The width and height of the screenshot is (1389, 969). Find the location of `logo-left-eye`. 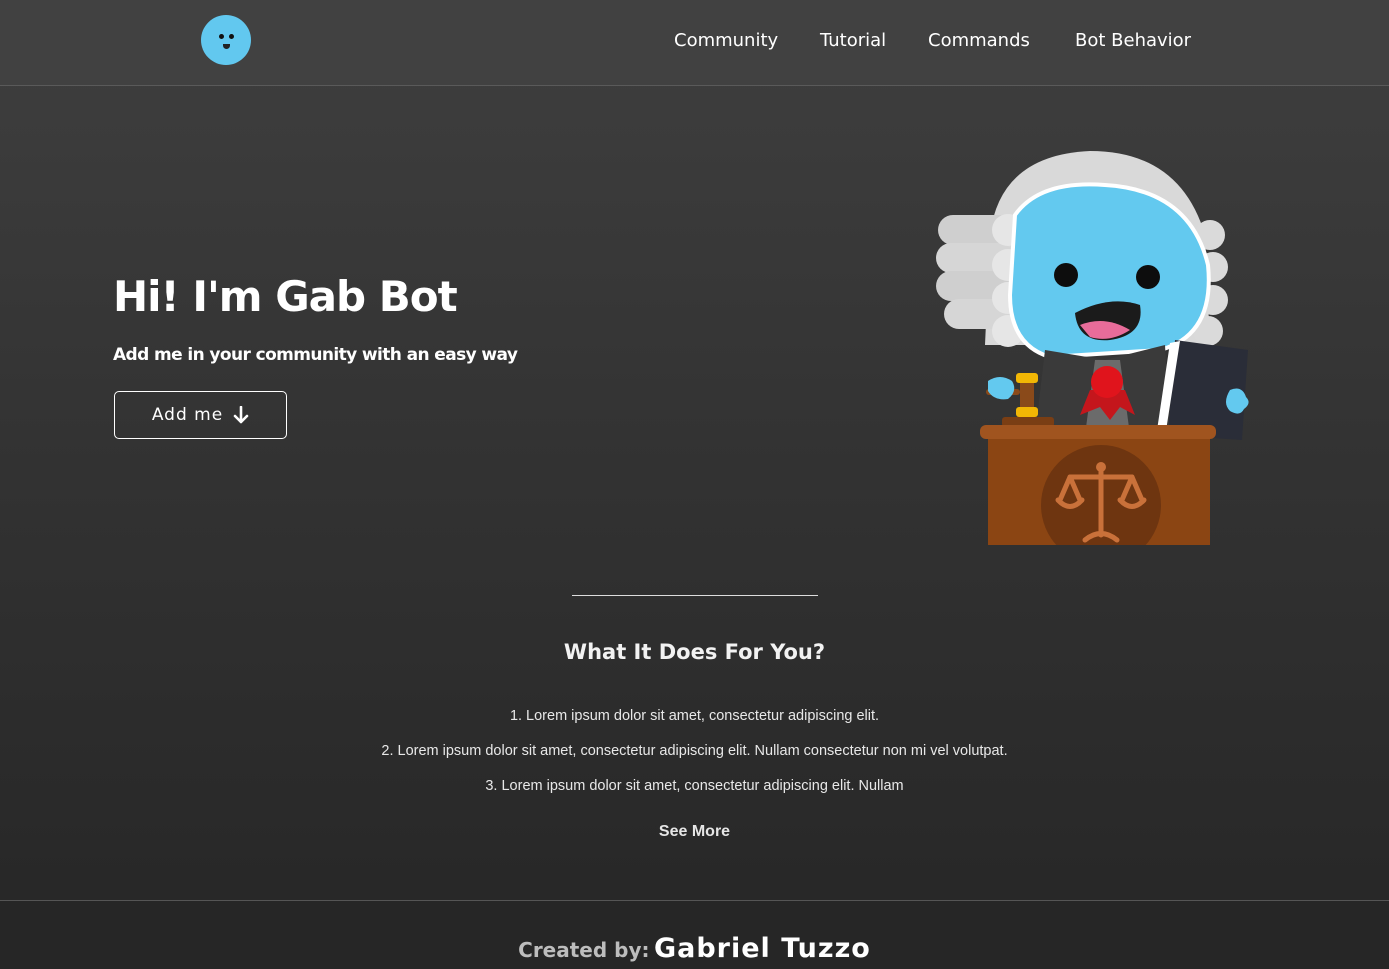

logo-left-eye is located at coordinates (221, 36).